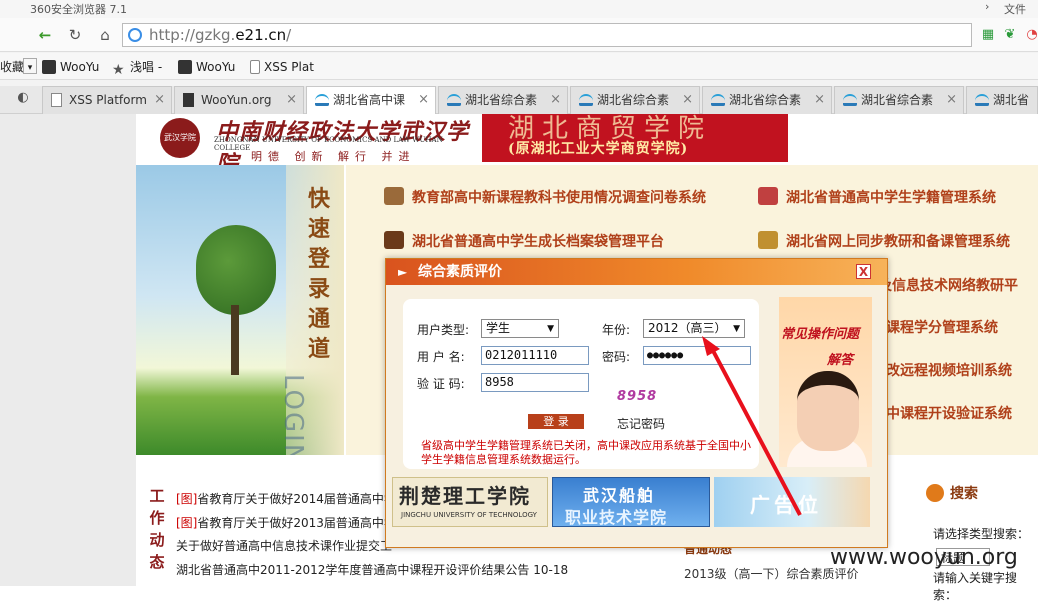  Describe the element at coordinates (519, 9) in the screenshot. I see `title-bar: 360安全浏览器 7.1 › 文件` at that location.